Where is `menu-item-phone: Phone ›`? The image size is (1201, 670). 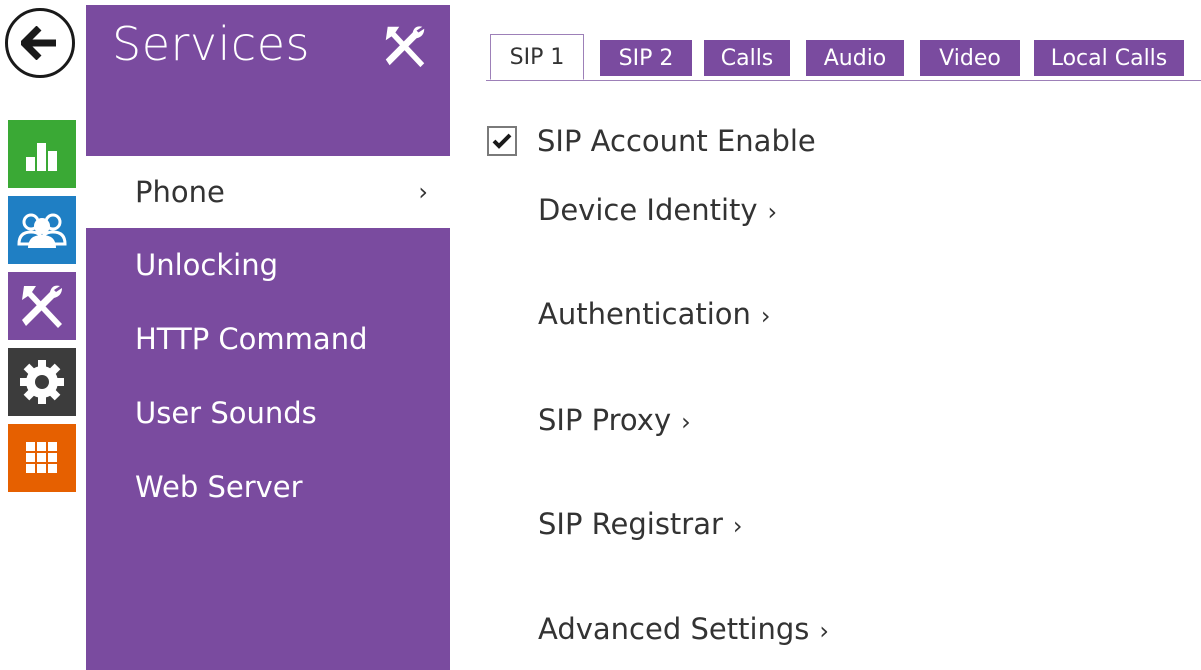
menu-item-phone: Phone › is located at coordinates (268, 192).